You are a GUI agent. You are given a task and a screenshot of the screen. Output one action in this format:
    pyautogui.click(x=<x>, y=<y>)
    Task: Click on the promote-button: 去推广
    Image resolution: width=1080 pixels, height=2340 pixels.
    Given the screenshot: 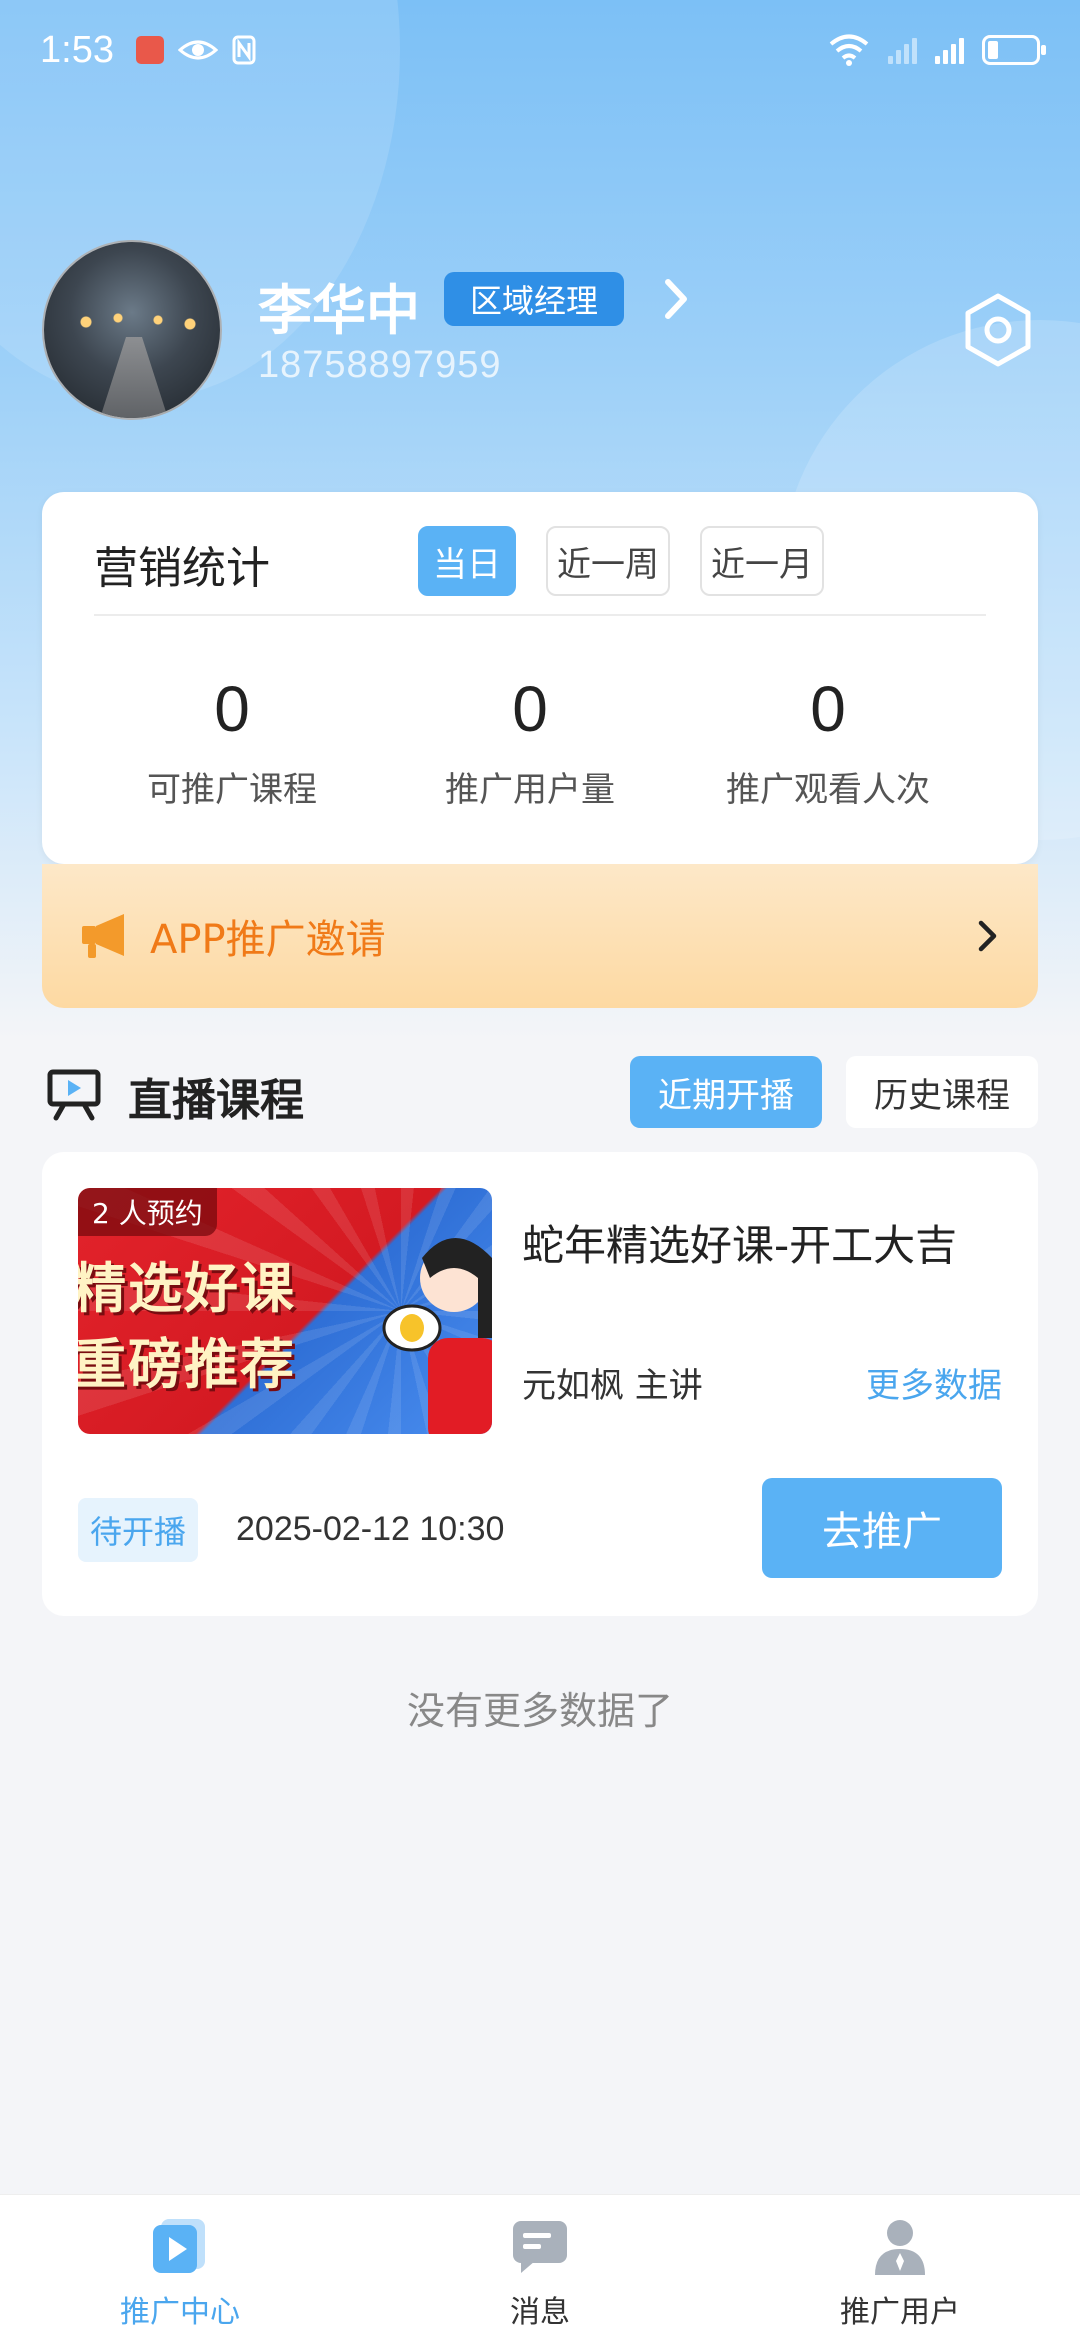 What is the action you would take?
    pyautogui.click(x=882, y=1528)
    